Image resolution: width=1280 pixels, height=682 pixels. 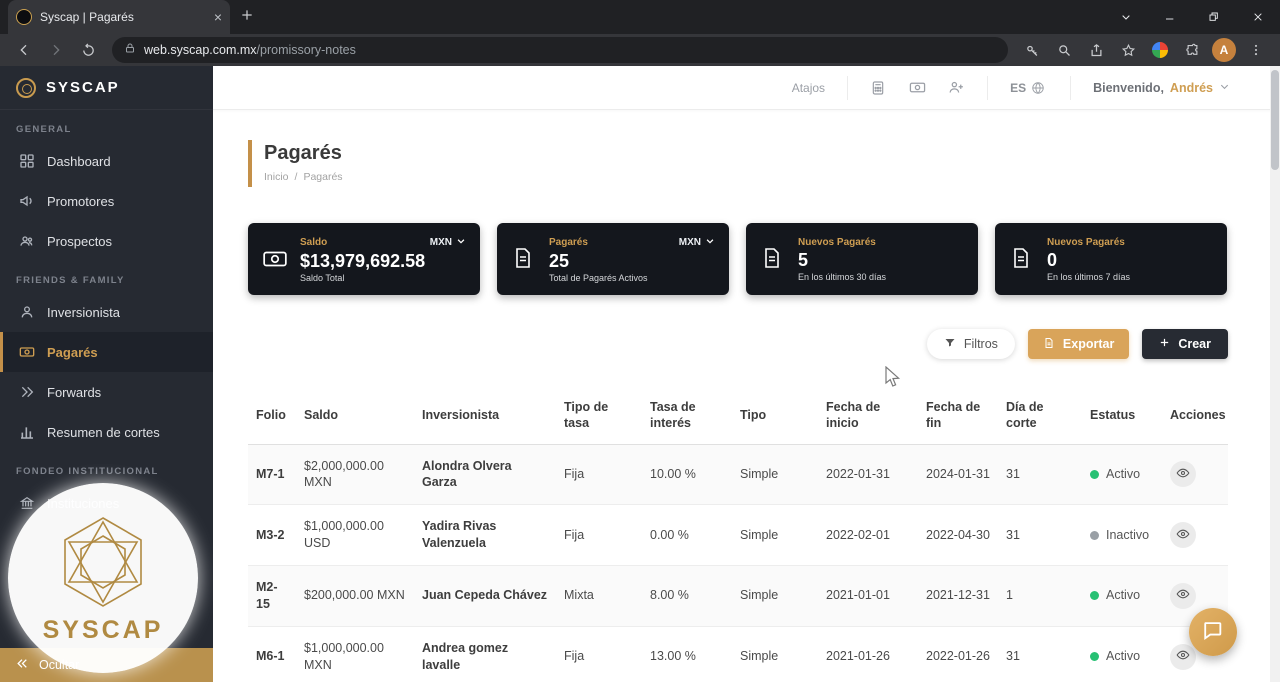 What do you see at coordinates (1275, 374) in the screenshot?
I see `page-scrollbar` at bounding box center [1275, 374].